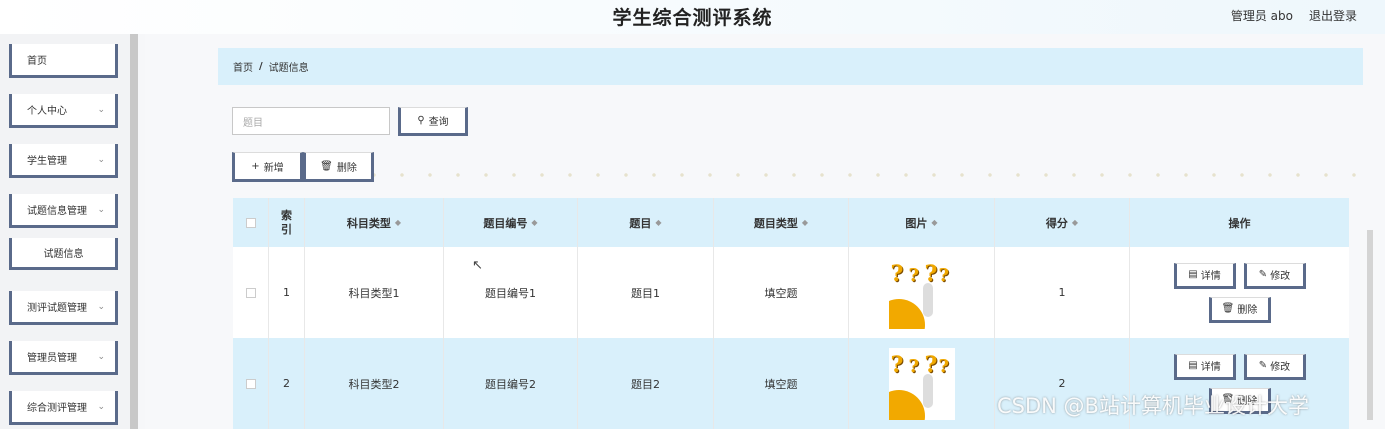 This screenshot has height=429, width=1385. What do you see at coordinates (1062, 292) in the screenshot?
I see `cell-score: 1` at bounding box center [1062, 292].